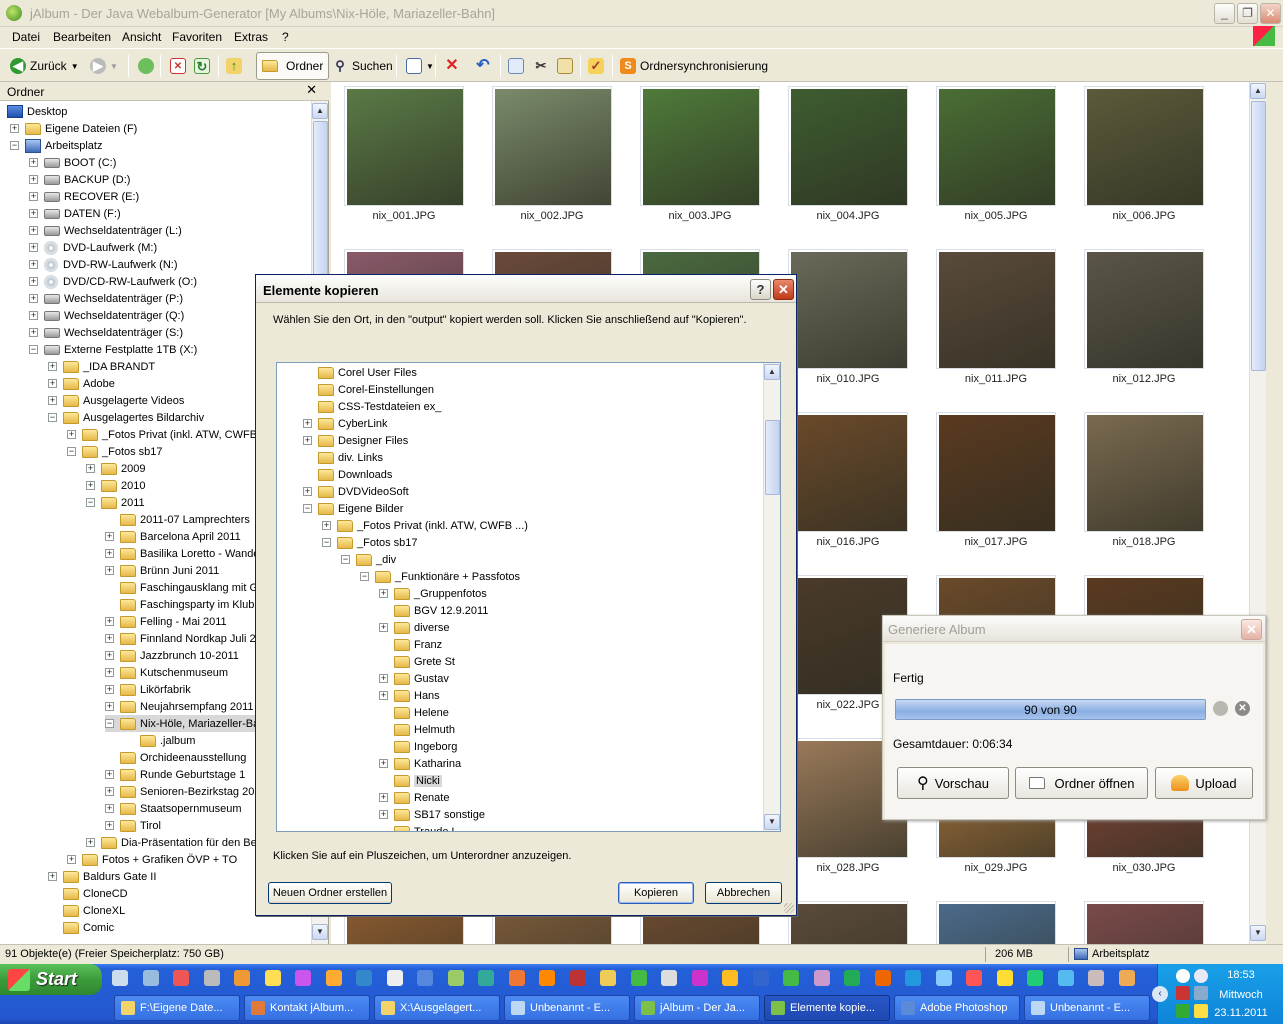 The height and width of the screenshot is (1024, 1283). I want to click on folder-tree-item: +2010, so click(115, 485).